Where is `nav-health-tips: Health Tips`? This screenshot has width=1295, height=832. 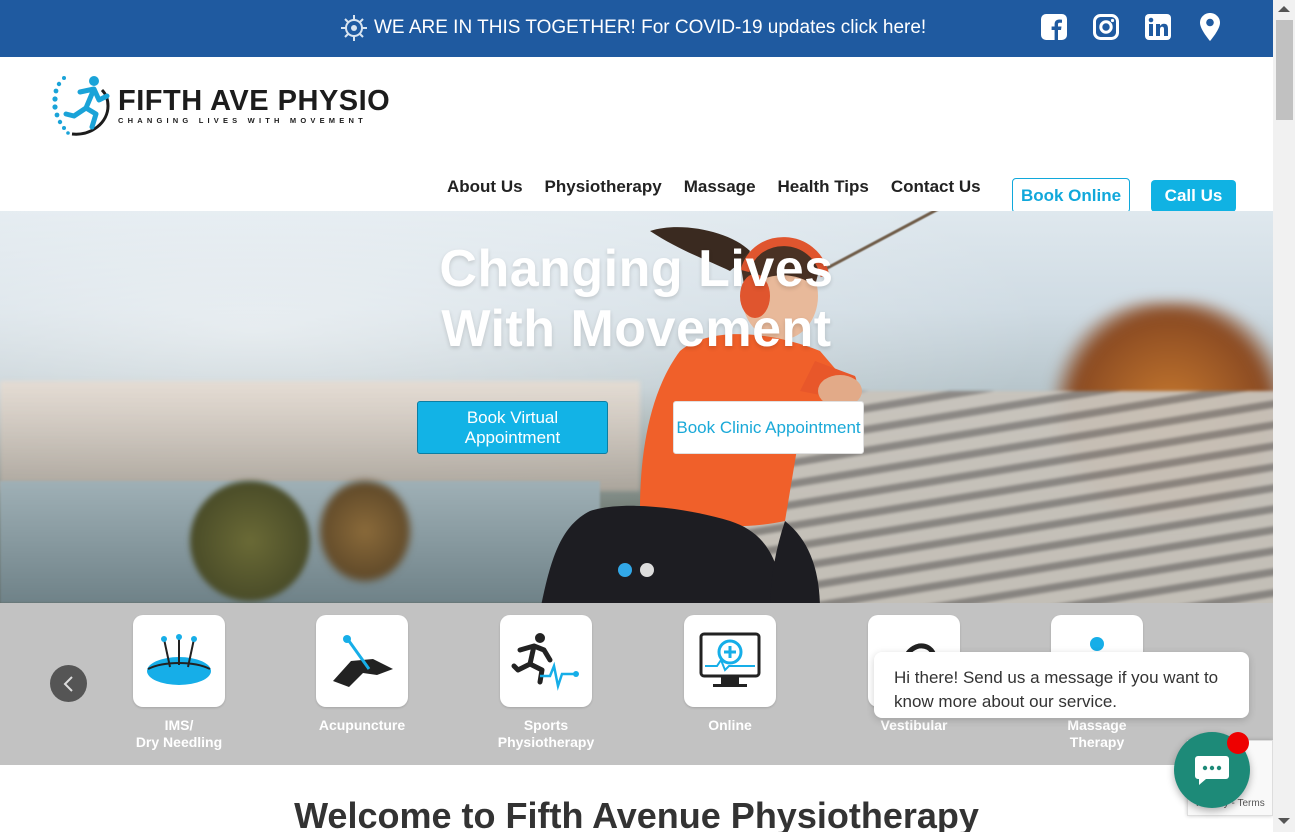
nav-health-tips: Health Tips is located at coordinates (823, 187).